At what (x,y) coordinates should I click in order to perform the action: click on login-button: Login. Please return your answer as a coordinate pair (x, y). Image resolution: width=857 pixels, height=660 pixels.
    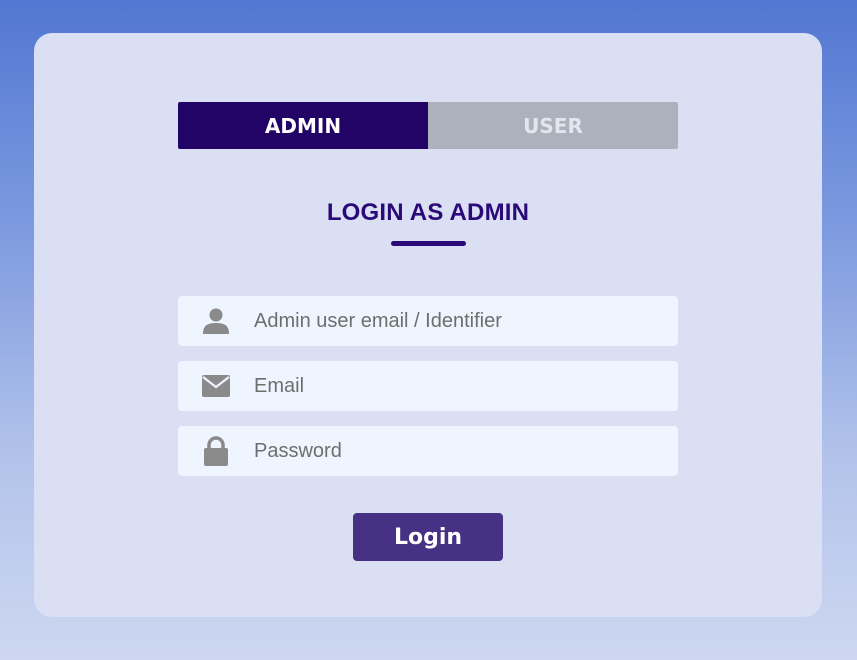
    Looking at the image, I should click on (428, 537).